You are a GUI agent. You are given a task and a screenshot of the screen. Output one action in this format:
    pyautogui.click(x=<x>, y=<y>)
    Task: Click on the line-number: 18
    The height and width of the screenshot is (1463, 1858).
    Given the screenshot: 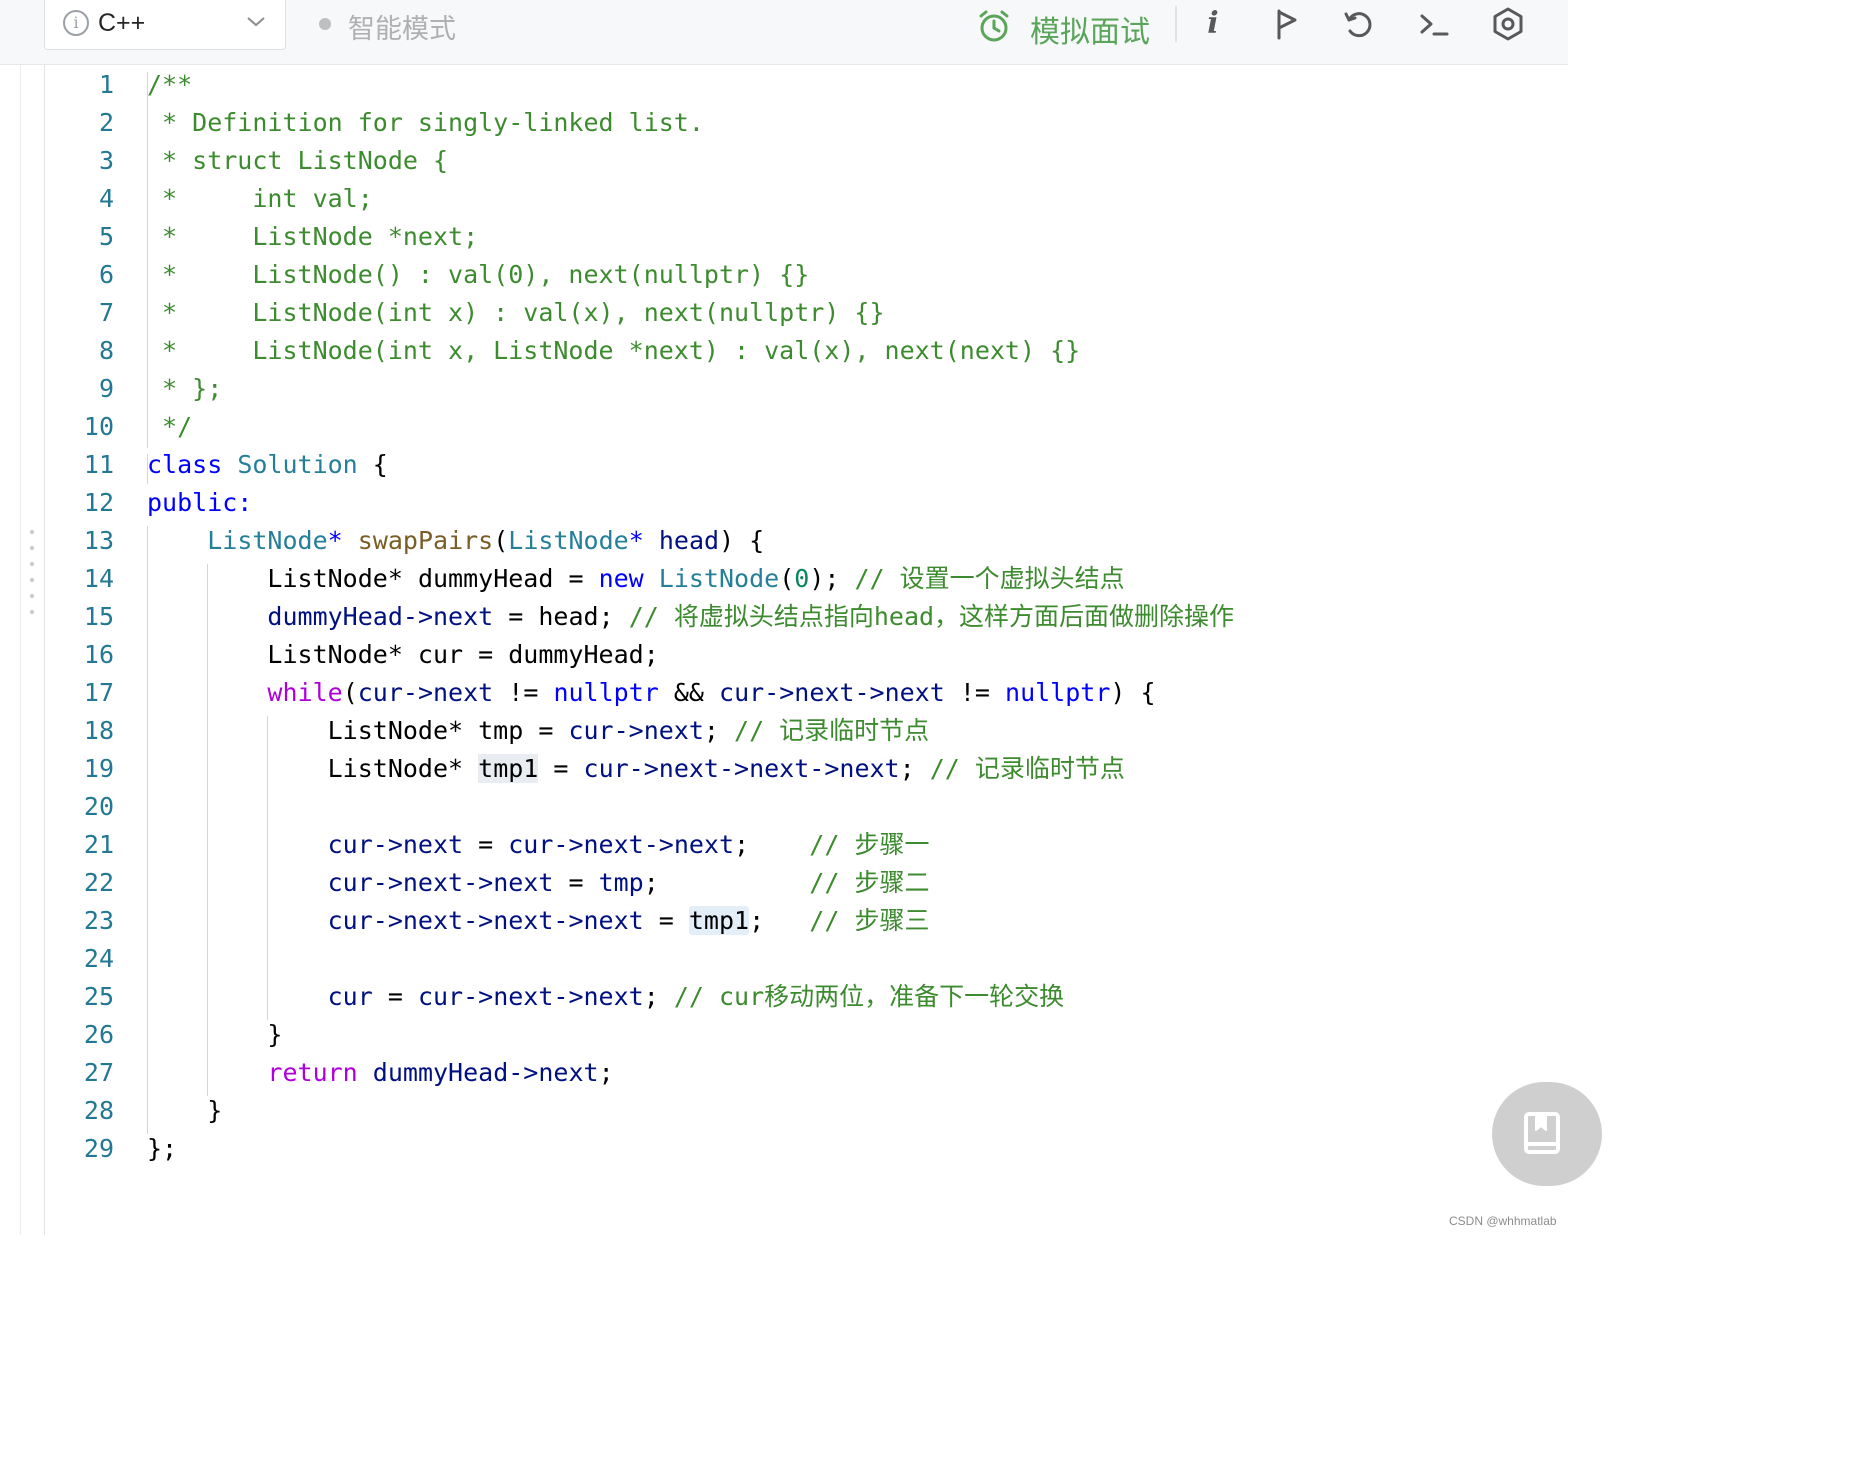 What is the action you would take?
    pyautogui.click(x=98, y=730)
    